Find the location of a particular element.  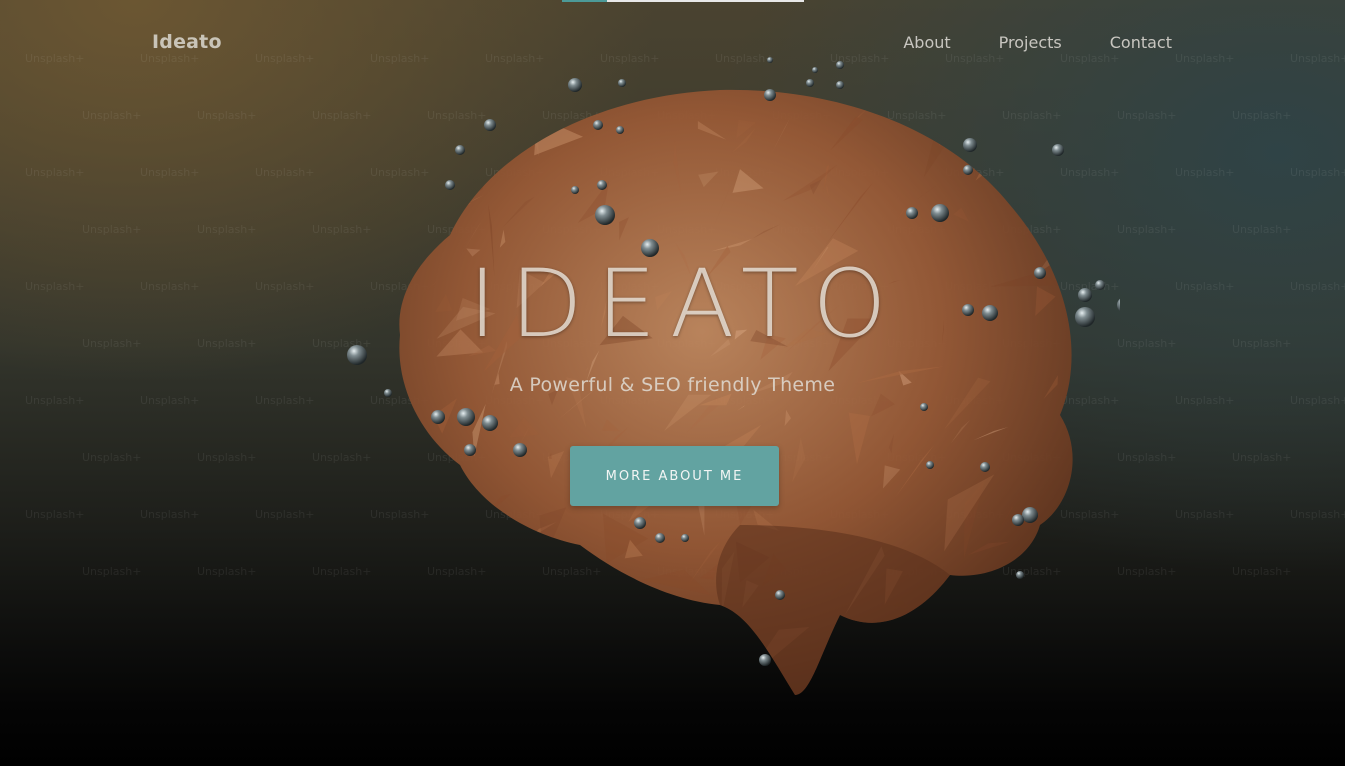

hero-title: IDEATO is located at coordinates (684, 304).